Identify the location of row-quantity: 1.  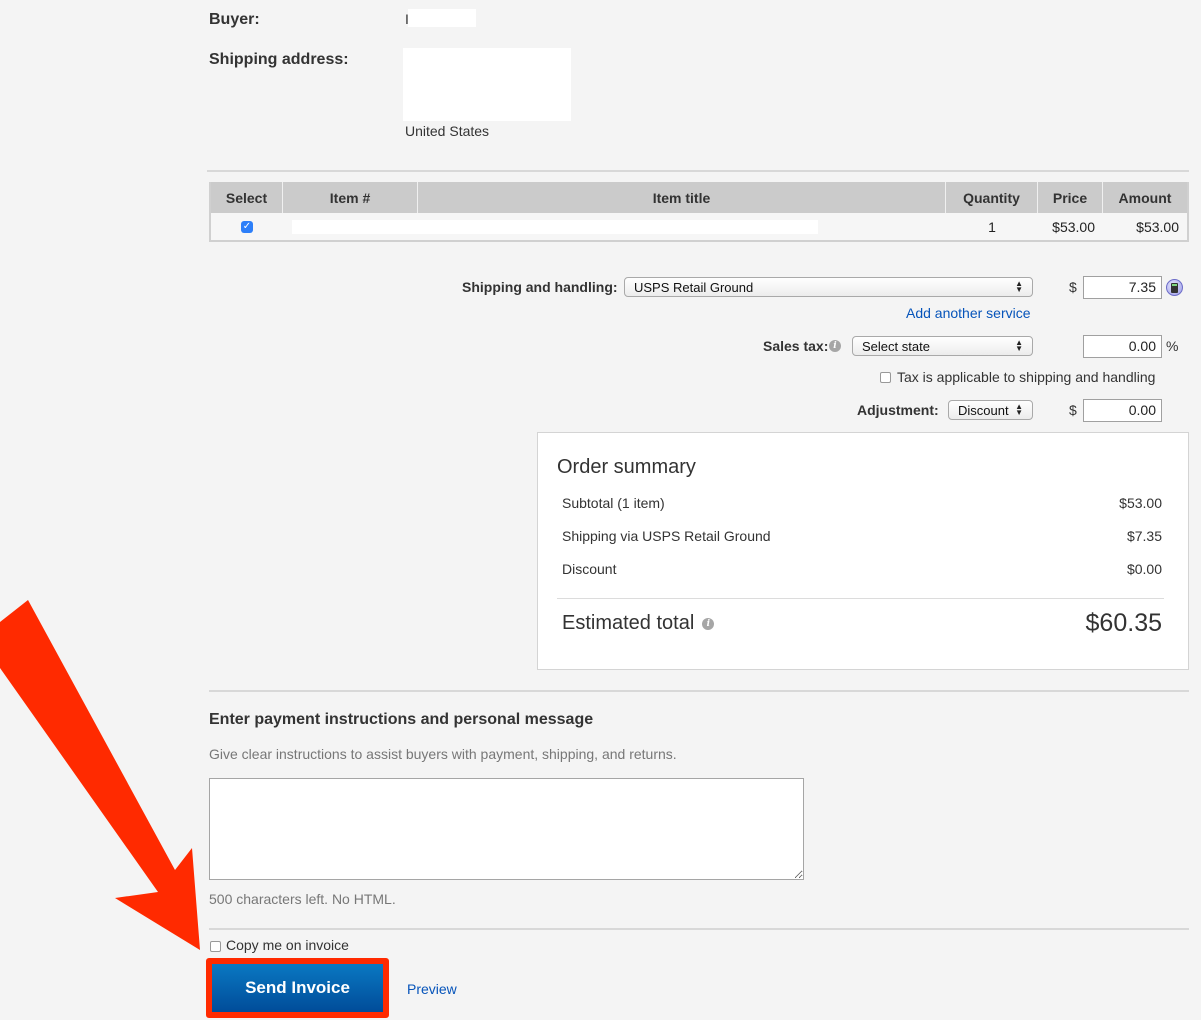
(992, 226).